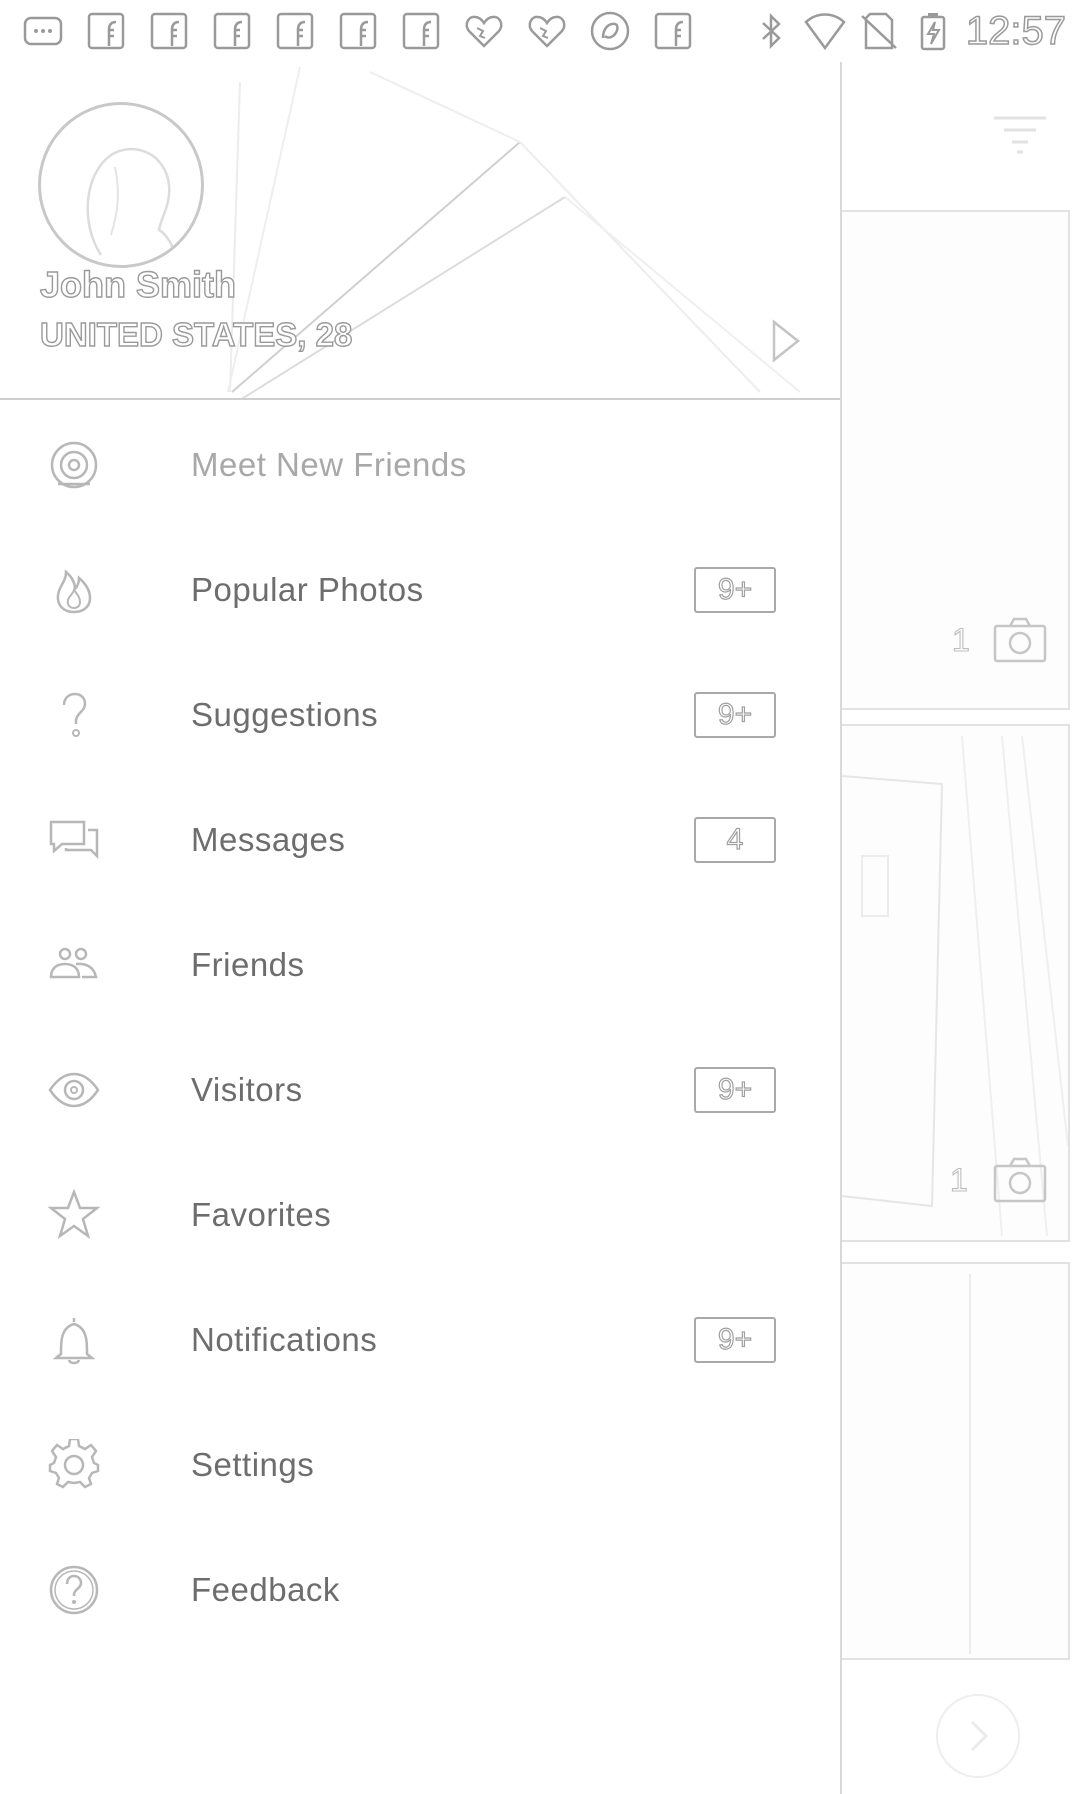 This screenshot has height=1794, width=1080. I want to click on wifi-icon, so click(825, 31).